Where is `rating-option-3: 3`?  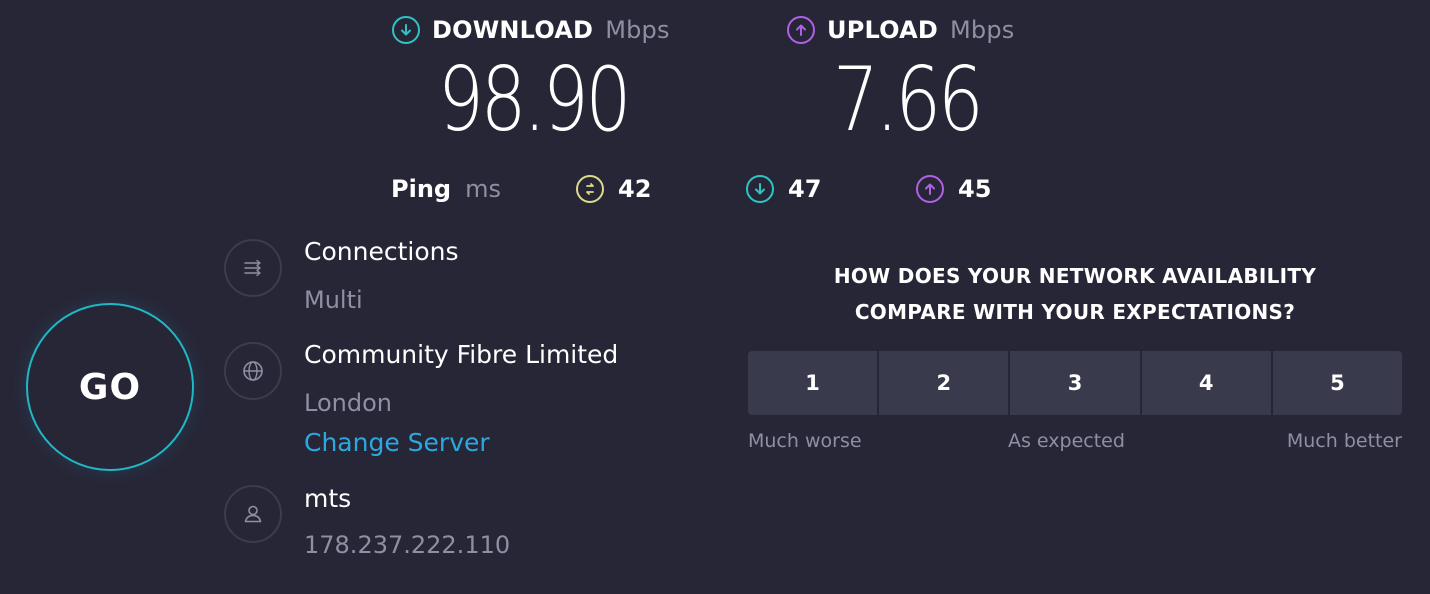
rating-option-3: 3 is located at coordinates (1075, 383).